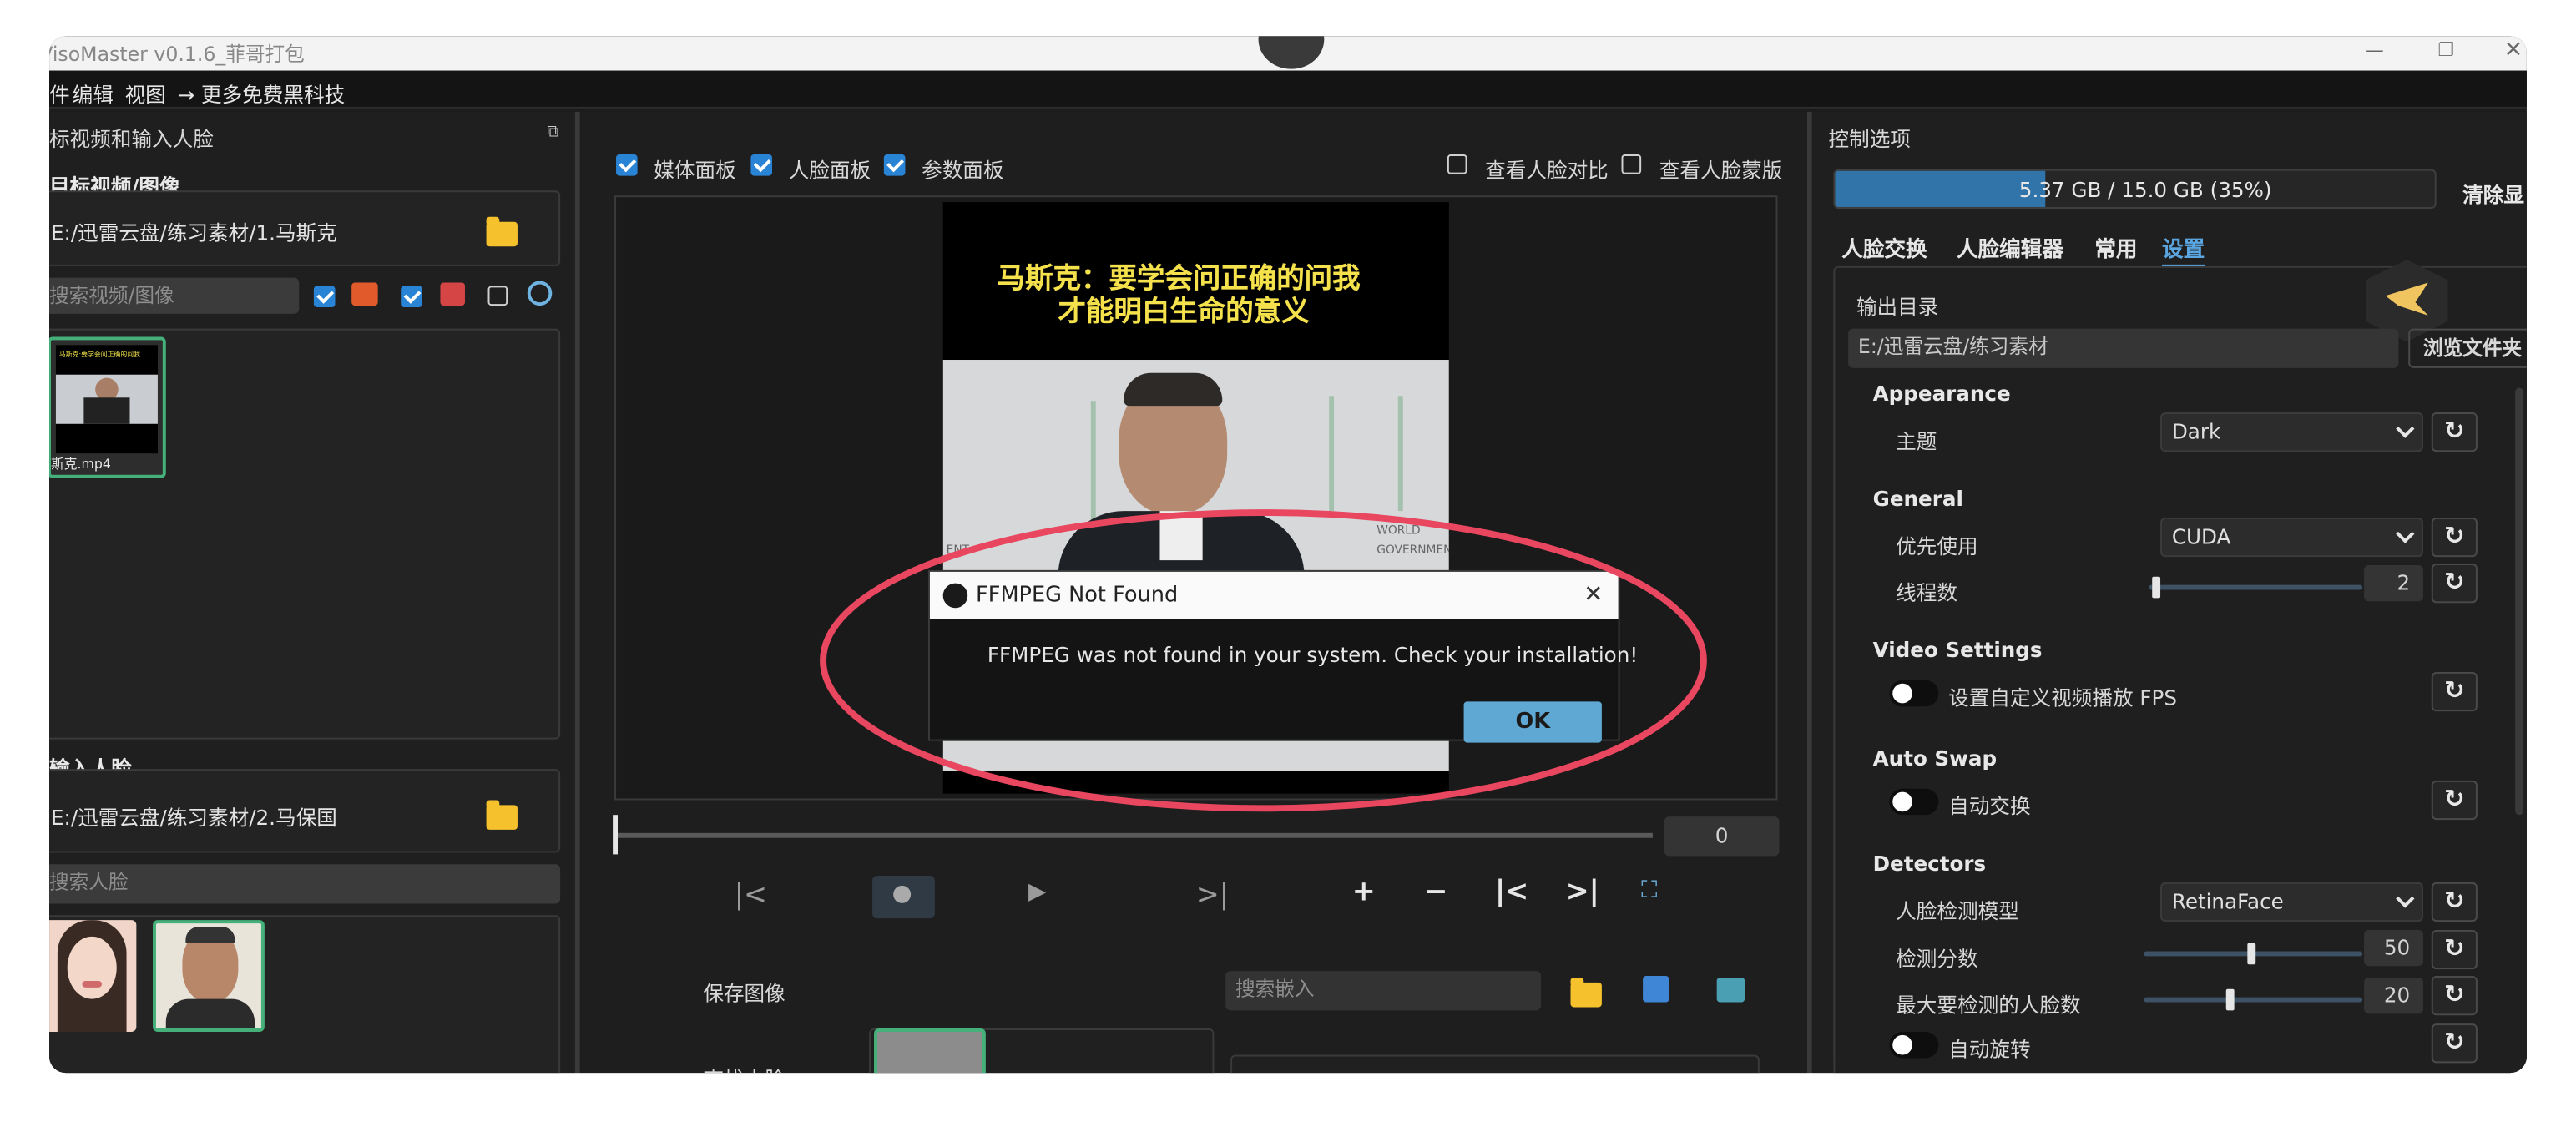 The image size is (2576, 1122). I want to click on reset-detect-score-button: ↻, so click(2454, 949).